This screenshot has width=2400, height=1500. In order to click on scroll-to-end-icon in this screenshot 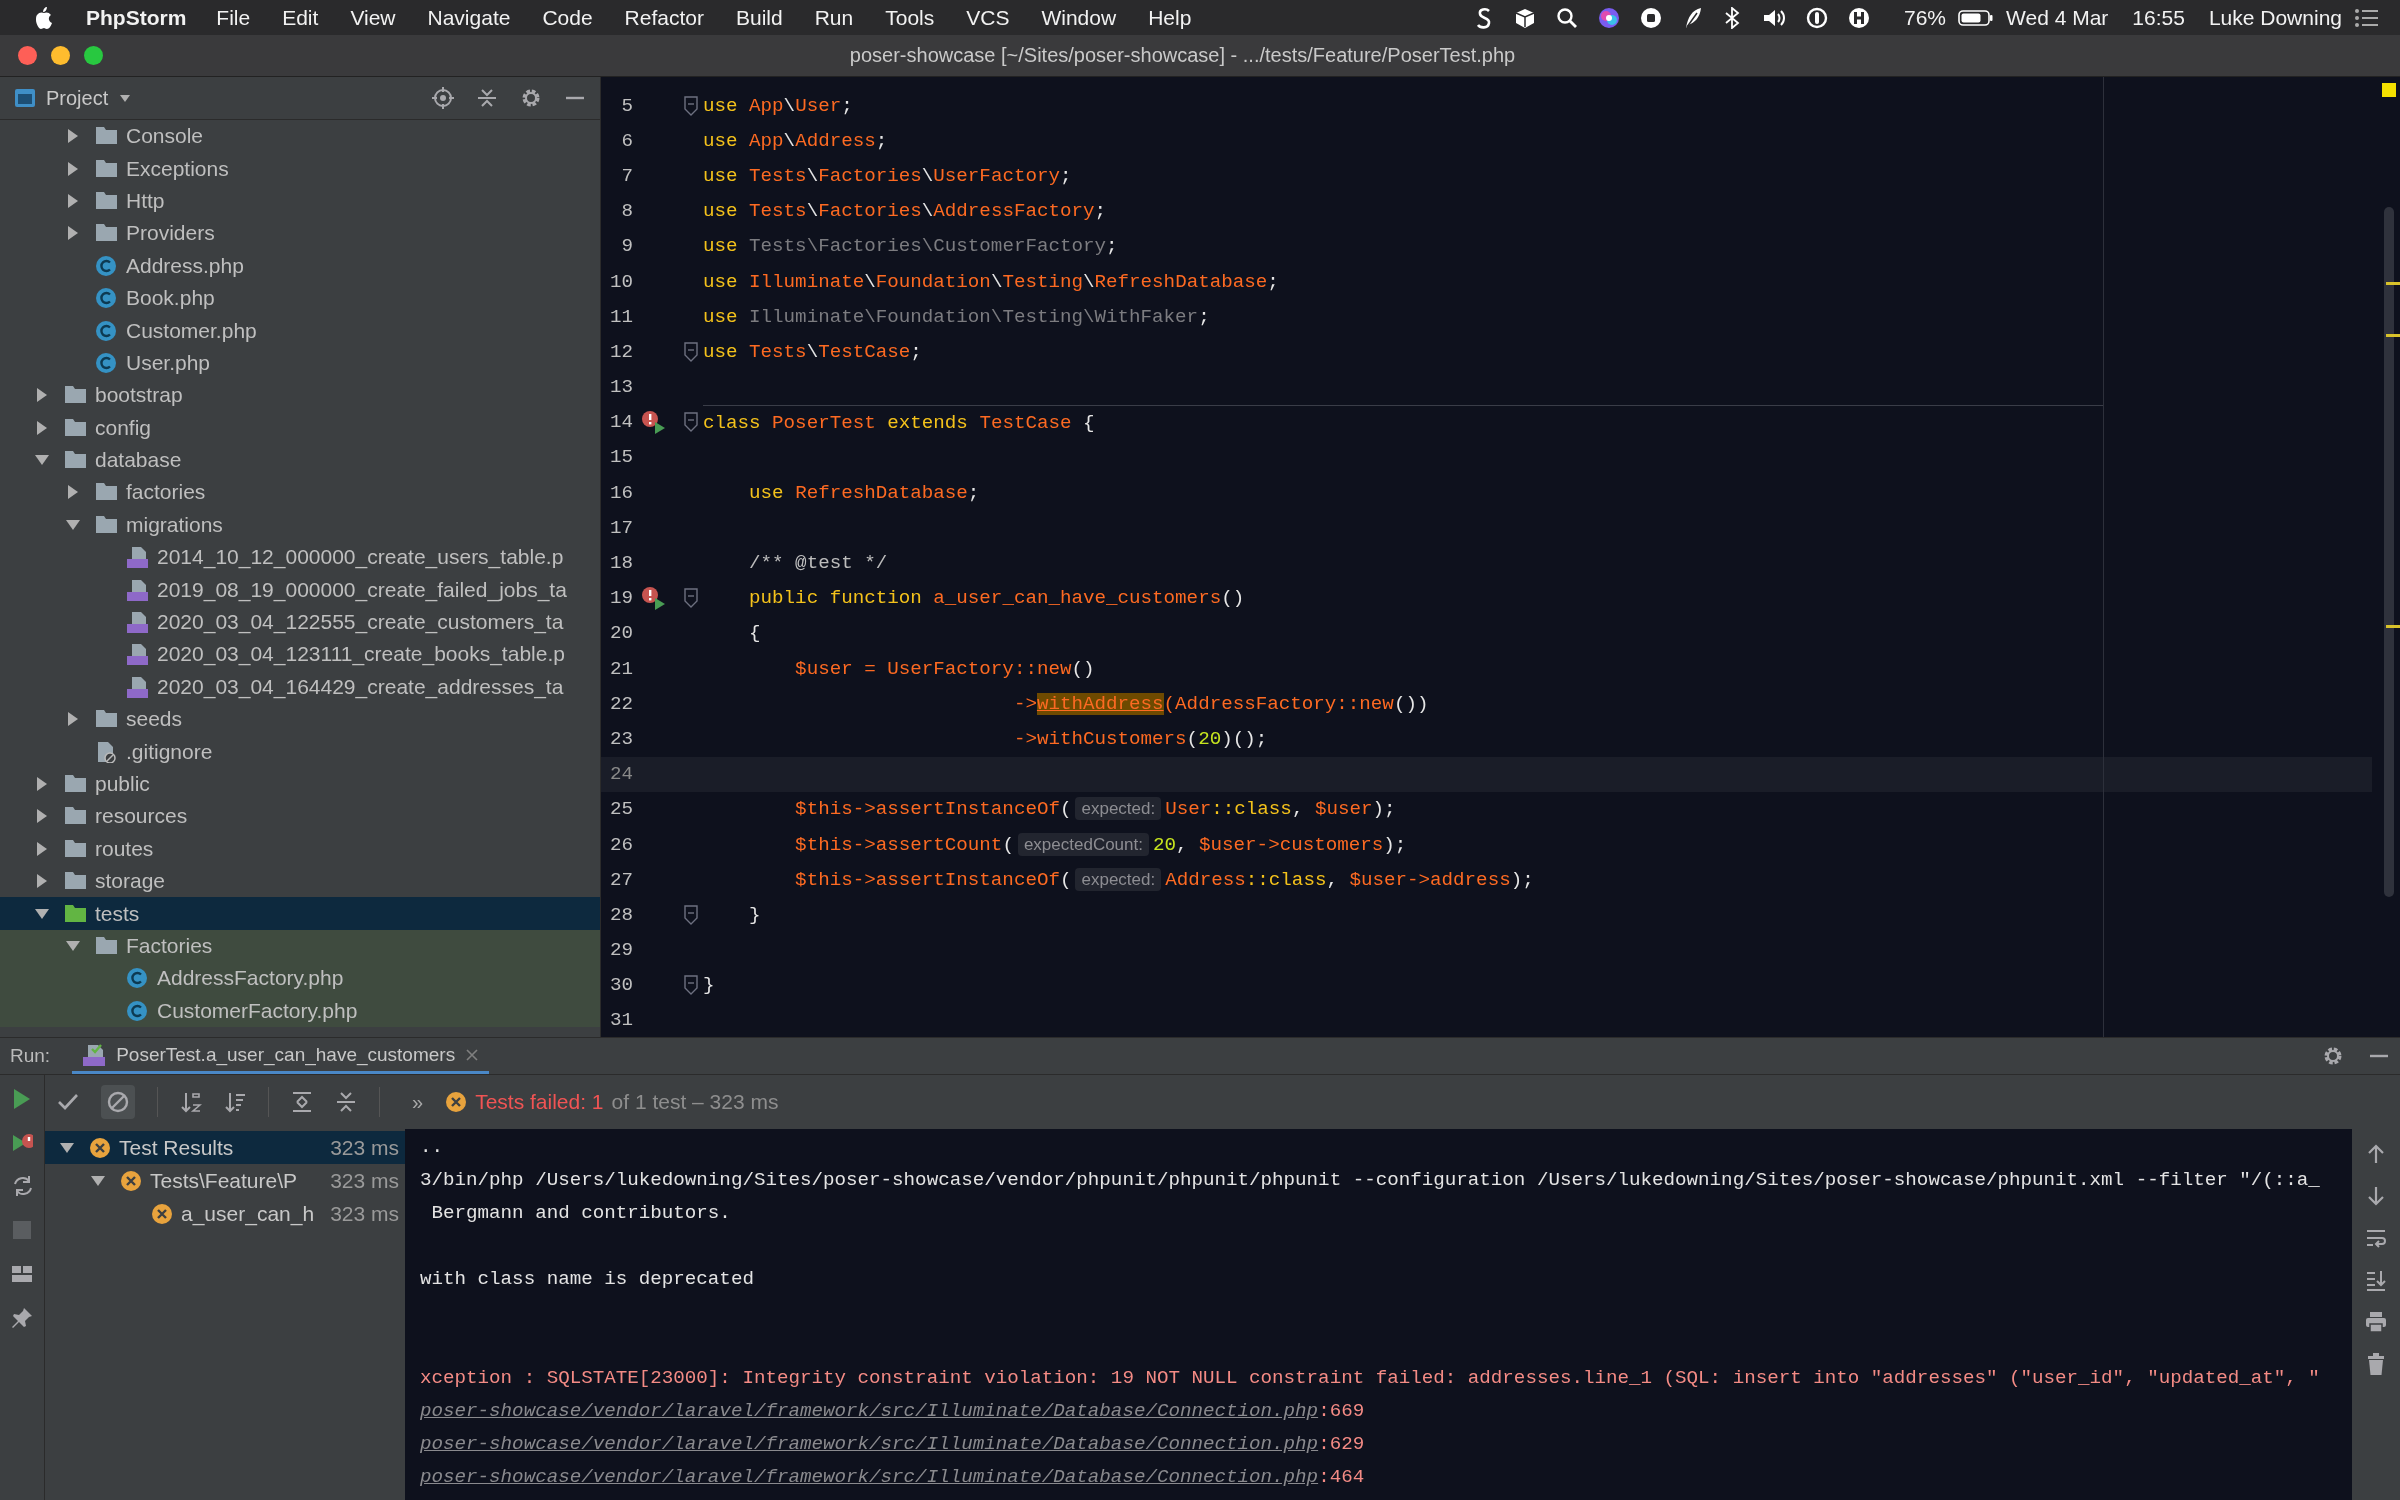, I will do `click(2376, 1280)`.